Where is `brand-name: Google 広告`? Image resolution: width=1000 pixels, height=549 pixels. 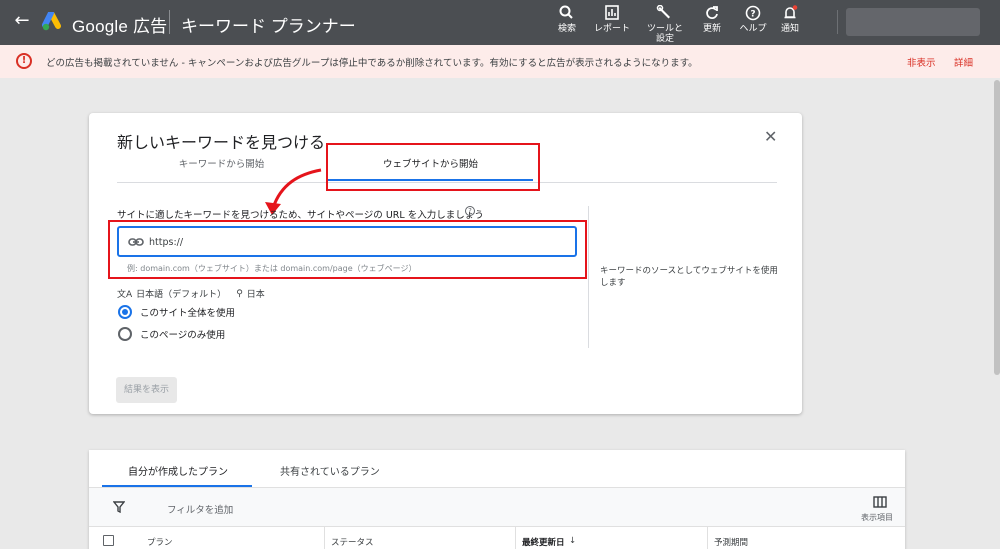 brand-name: Google 広告 is located at coordinates (120, 26).